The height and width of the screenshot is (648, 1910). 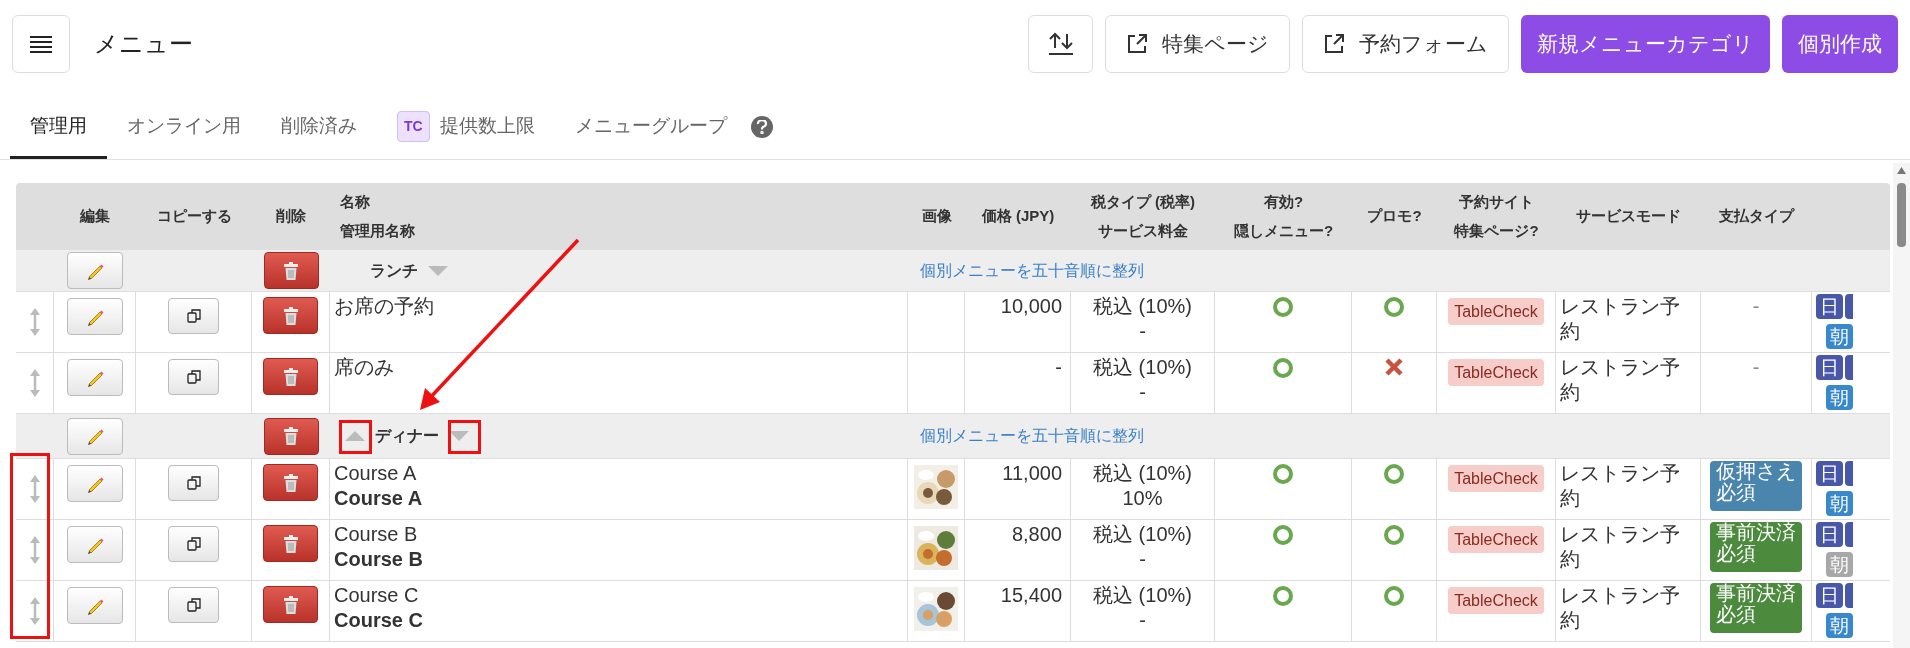 What do you see at coordinates (761, 127) in the screenshot?
I see `help-icon` at bounding box center [761, 127].